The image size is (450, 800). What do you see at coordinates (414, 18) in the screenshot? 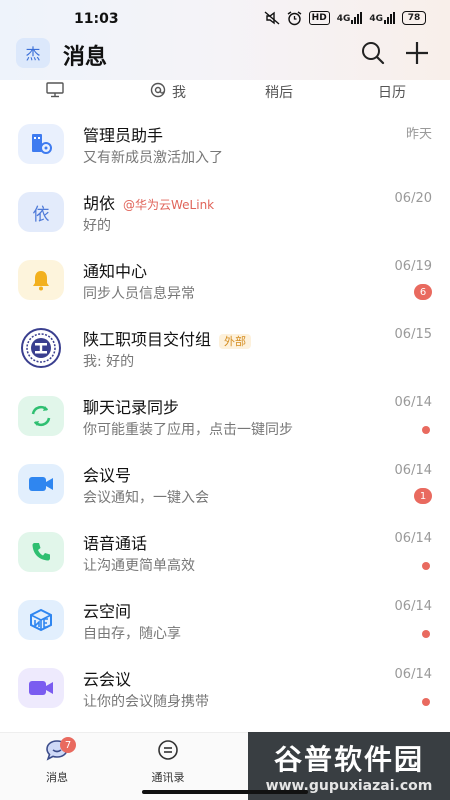
I see `battery-icon: 78` at bounding box center [414, 18].